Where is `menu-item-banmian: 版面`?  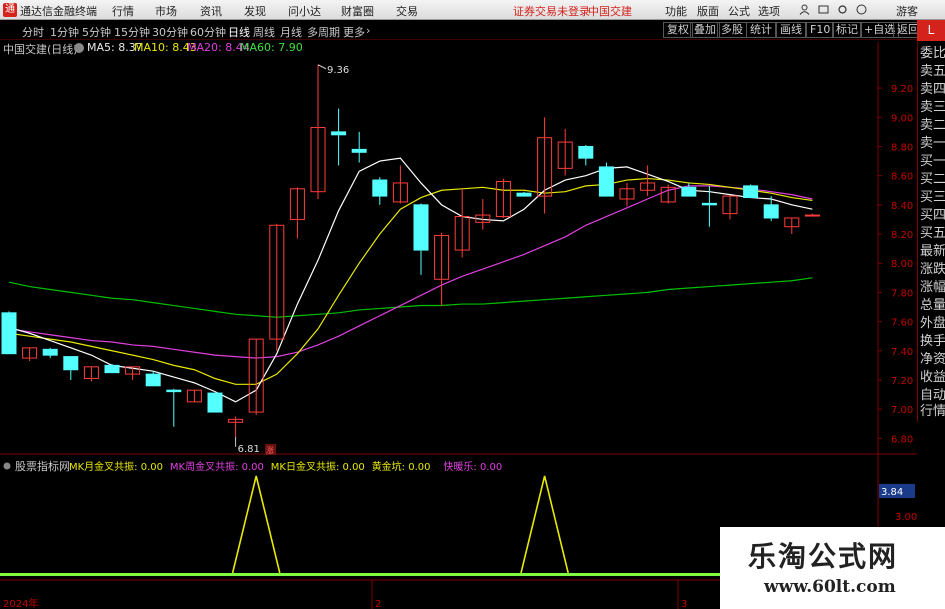 menu-item-banmian: 版面 is located at coordinates (708, 11).